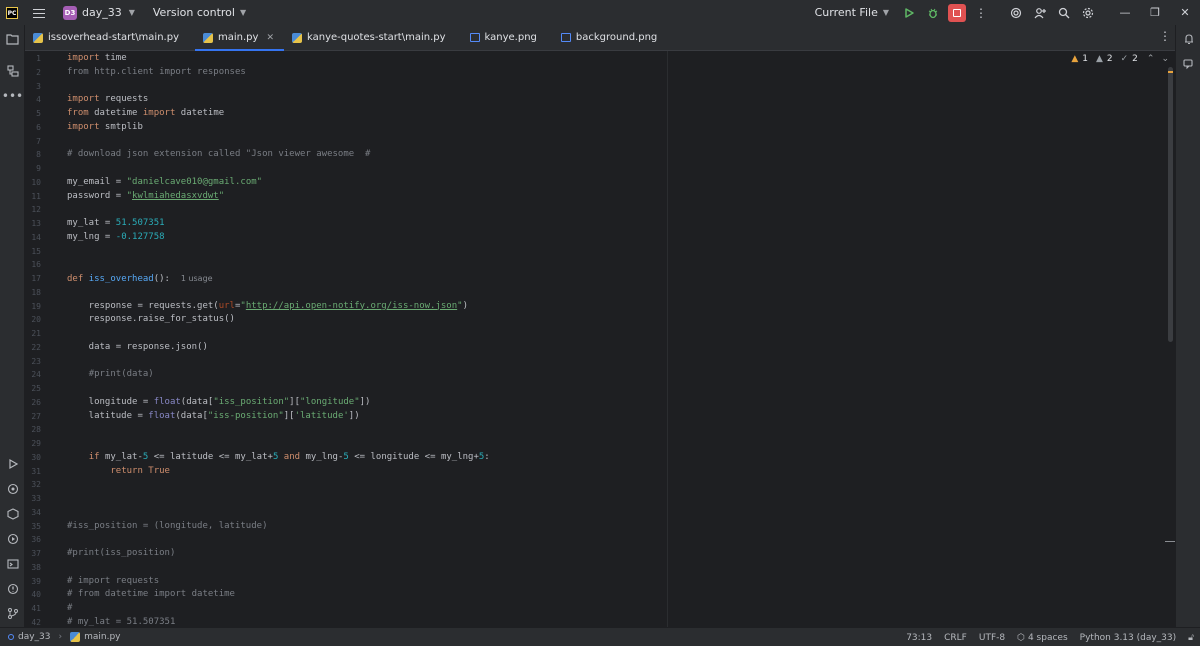 The image size is (1200, 646). What do you see at coordinates (36, 430) in the screenshot?
I see `line-number: 28` at bounding box center [36, 430].